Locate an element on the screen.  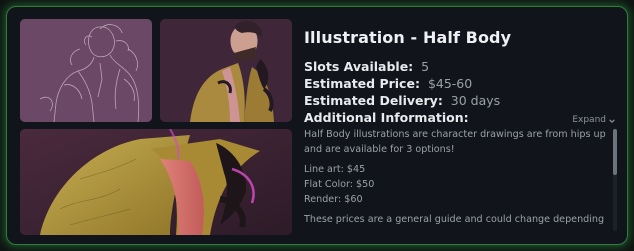
scrollbar-thumb is located at coordinates (615, 152).